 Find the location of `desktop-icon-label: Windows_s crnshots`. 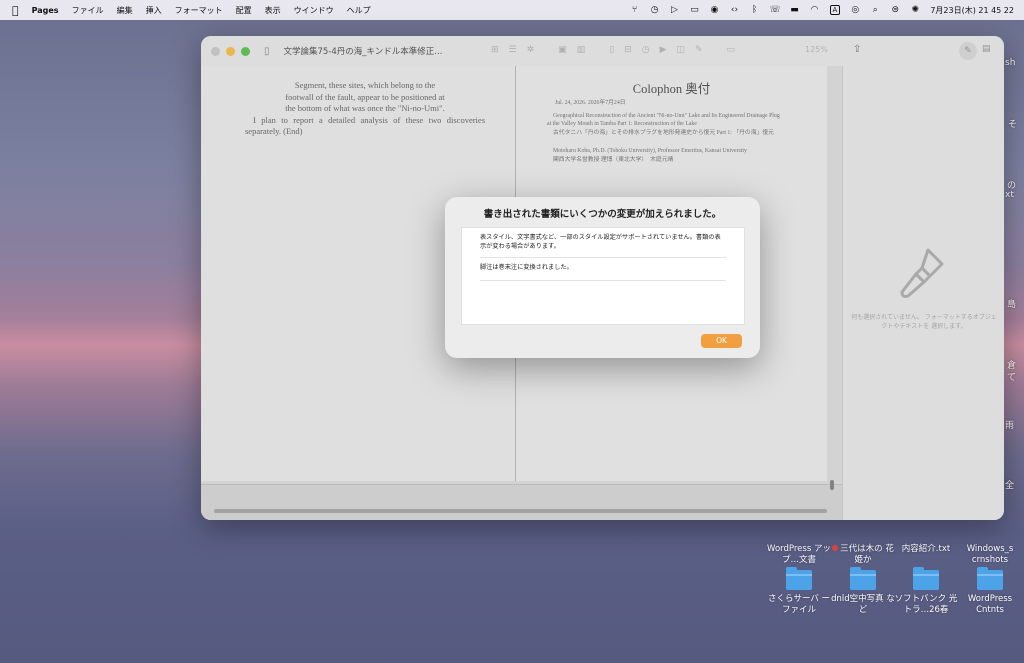

desktop-icon-label: Windows_s crnshots is located at coordinates (990, 554).